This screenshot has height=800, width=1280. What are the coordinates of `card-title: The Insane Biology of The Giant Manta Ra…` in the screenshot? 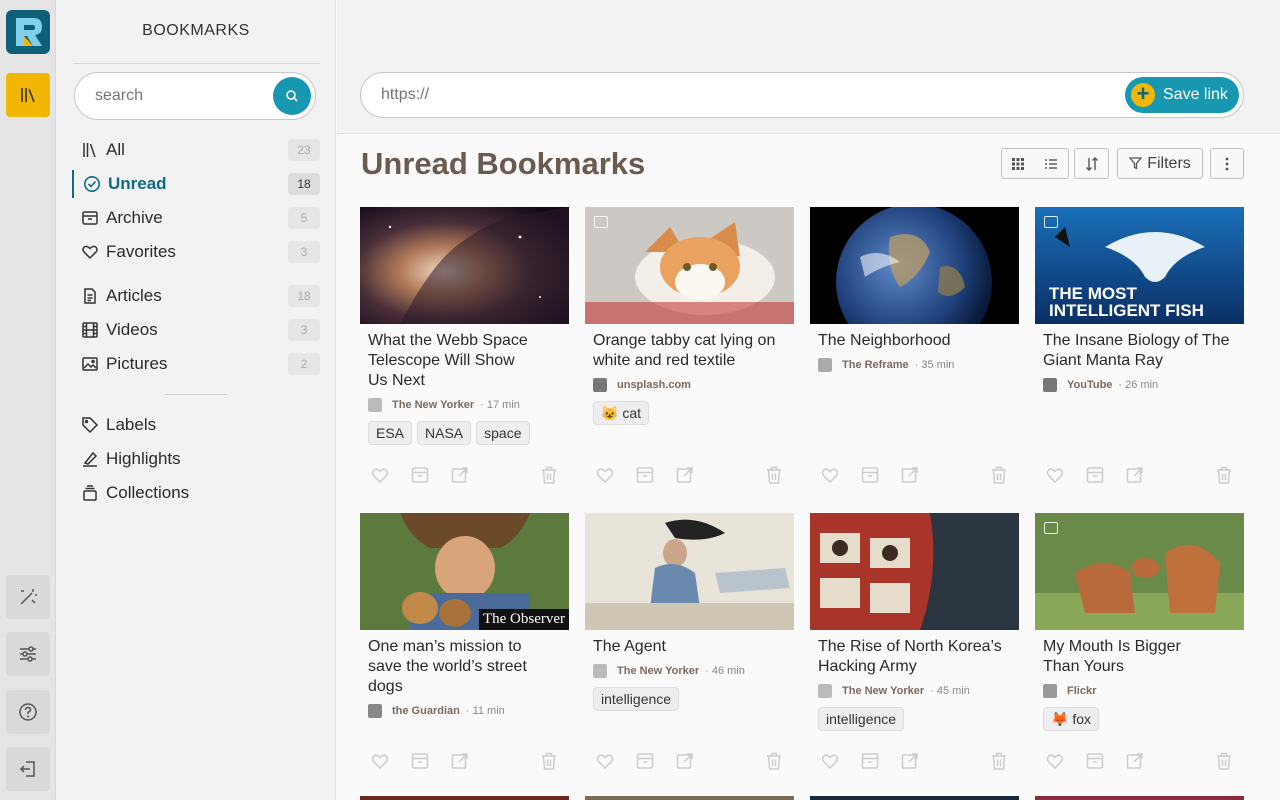 It's located at (1143, 351).